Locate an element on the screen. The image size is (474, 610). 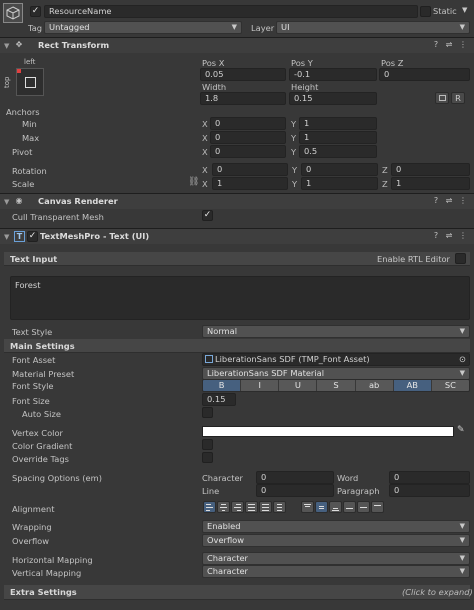
word-spacing-field: 0 is located at coordinates (429, 477).